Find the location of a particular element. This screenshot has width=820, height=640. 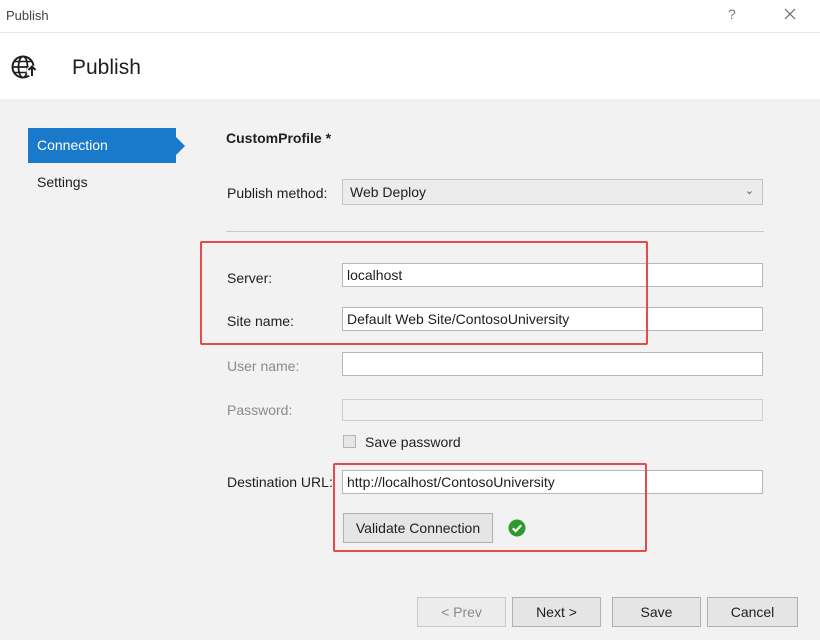

nav-item-connection: Connection is located at coordinates (106, 145).